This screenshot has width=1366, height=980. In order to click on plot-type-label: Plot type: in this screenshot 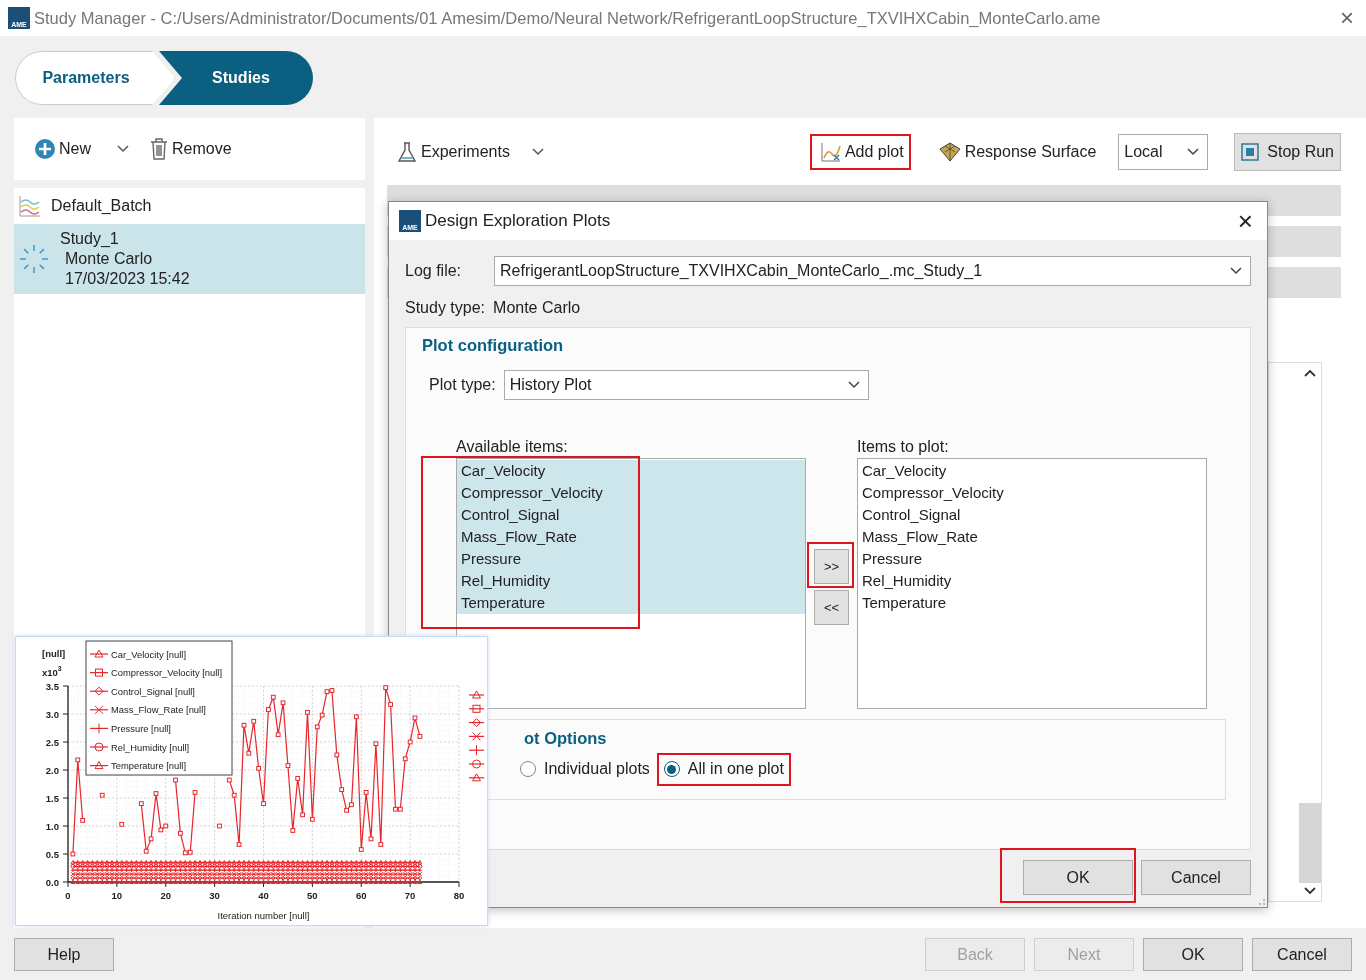, I will do `click(462, 385)`.